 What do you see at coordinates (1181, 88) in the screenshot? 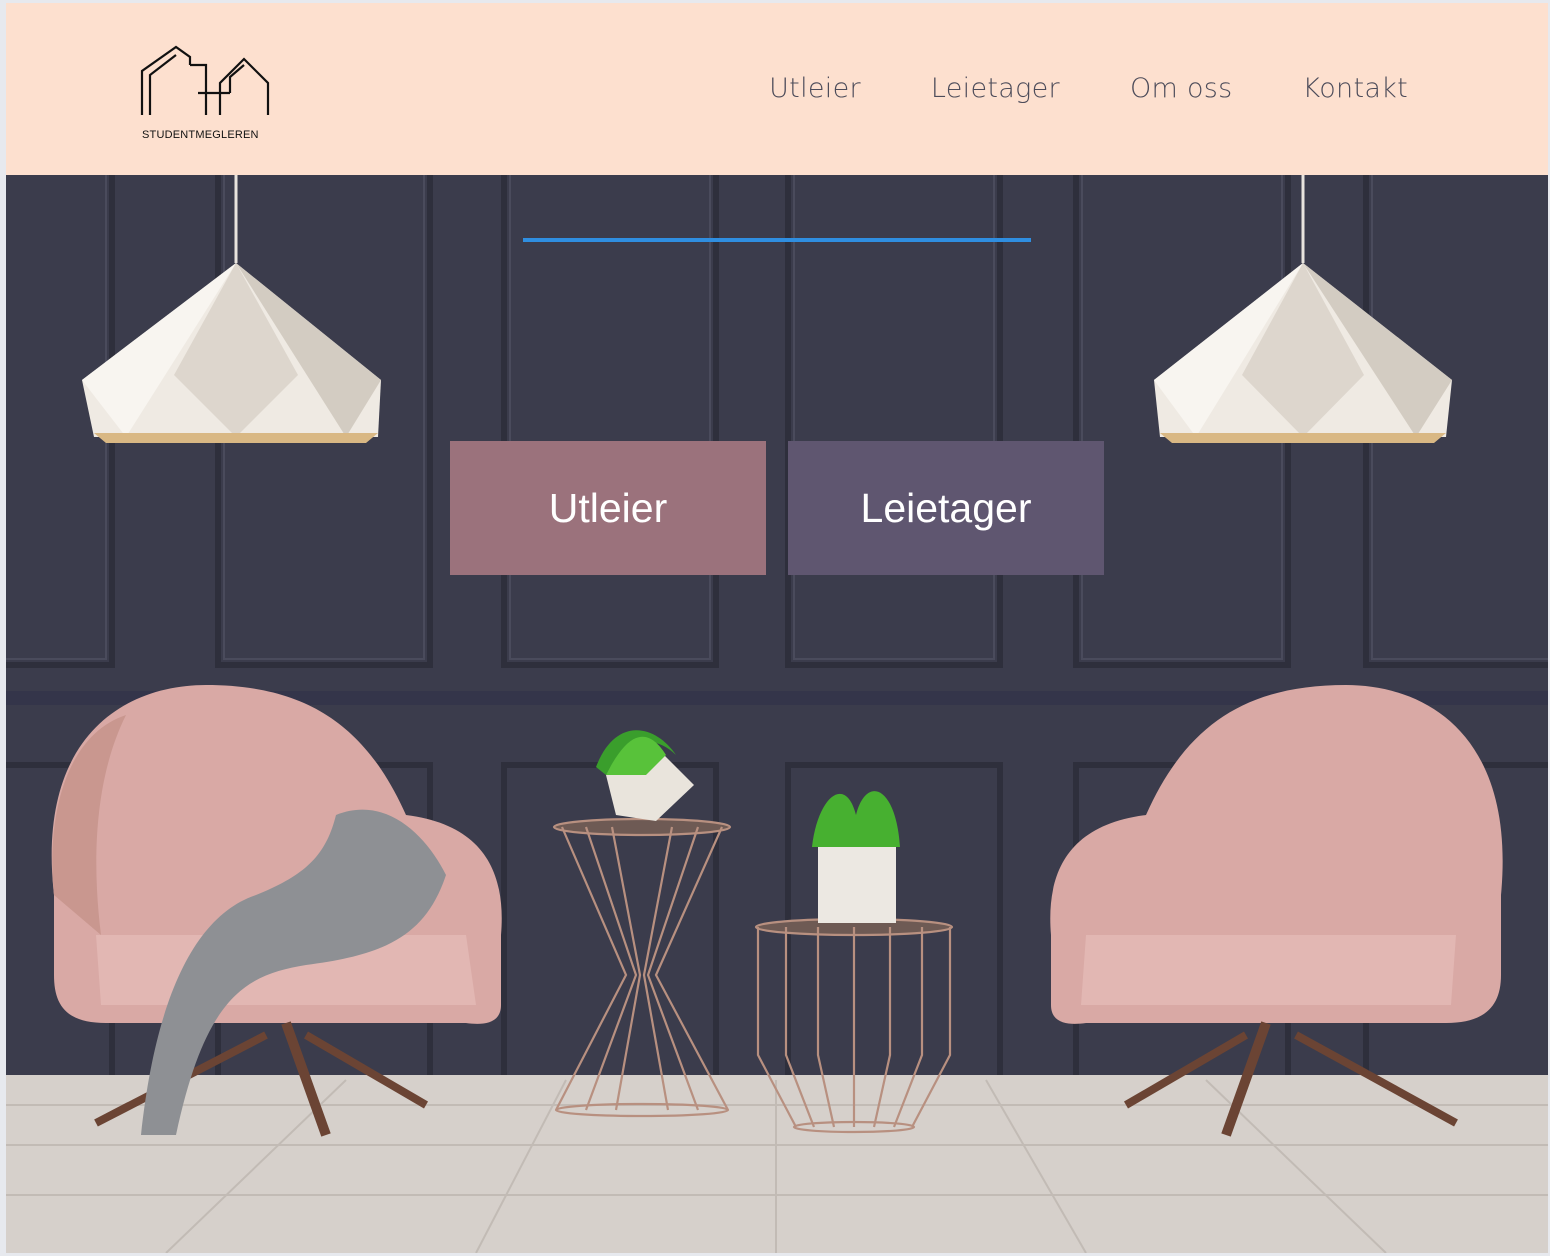
I see `nav-om-oss: Om oss` at bounding box center [1181, 88].